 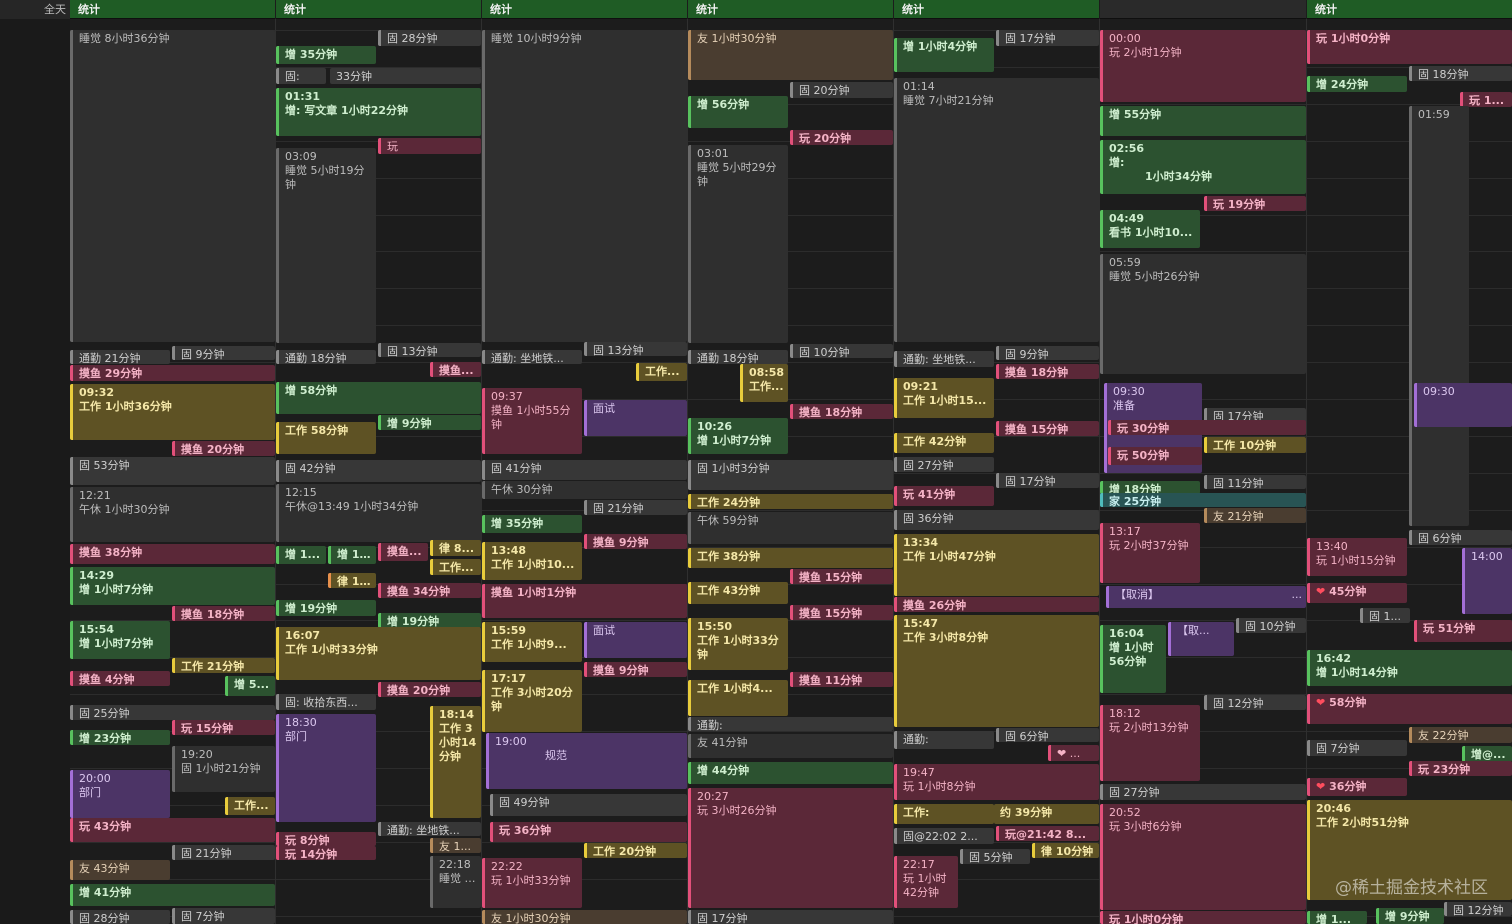 What do you see at coordinates (378, 513) in the screenshot?
I see `event-block: 12:15 午休@13:49 1小时34分钟` at bounding box center [378, 513].